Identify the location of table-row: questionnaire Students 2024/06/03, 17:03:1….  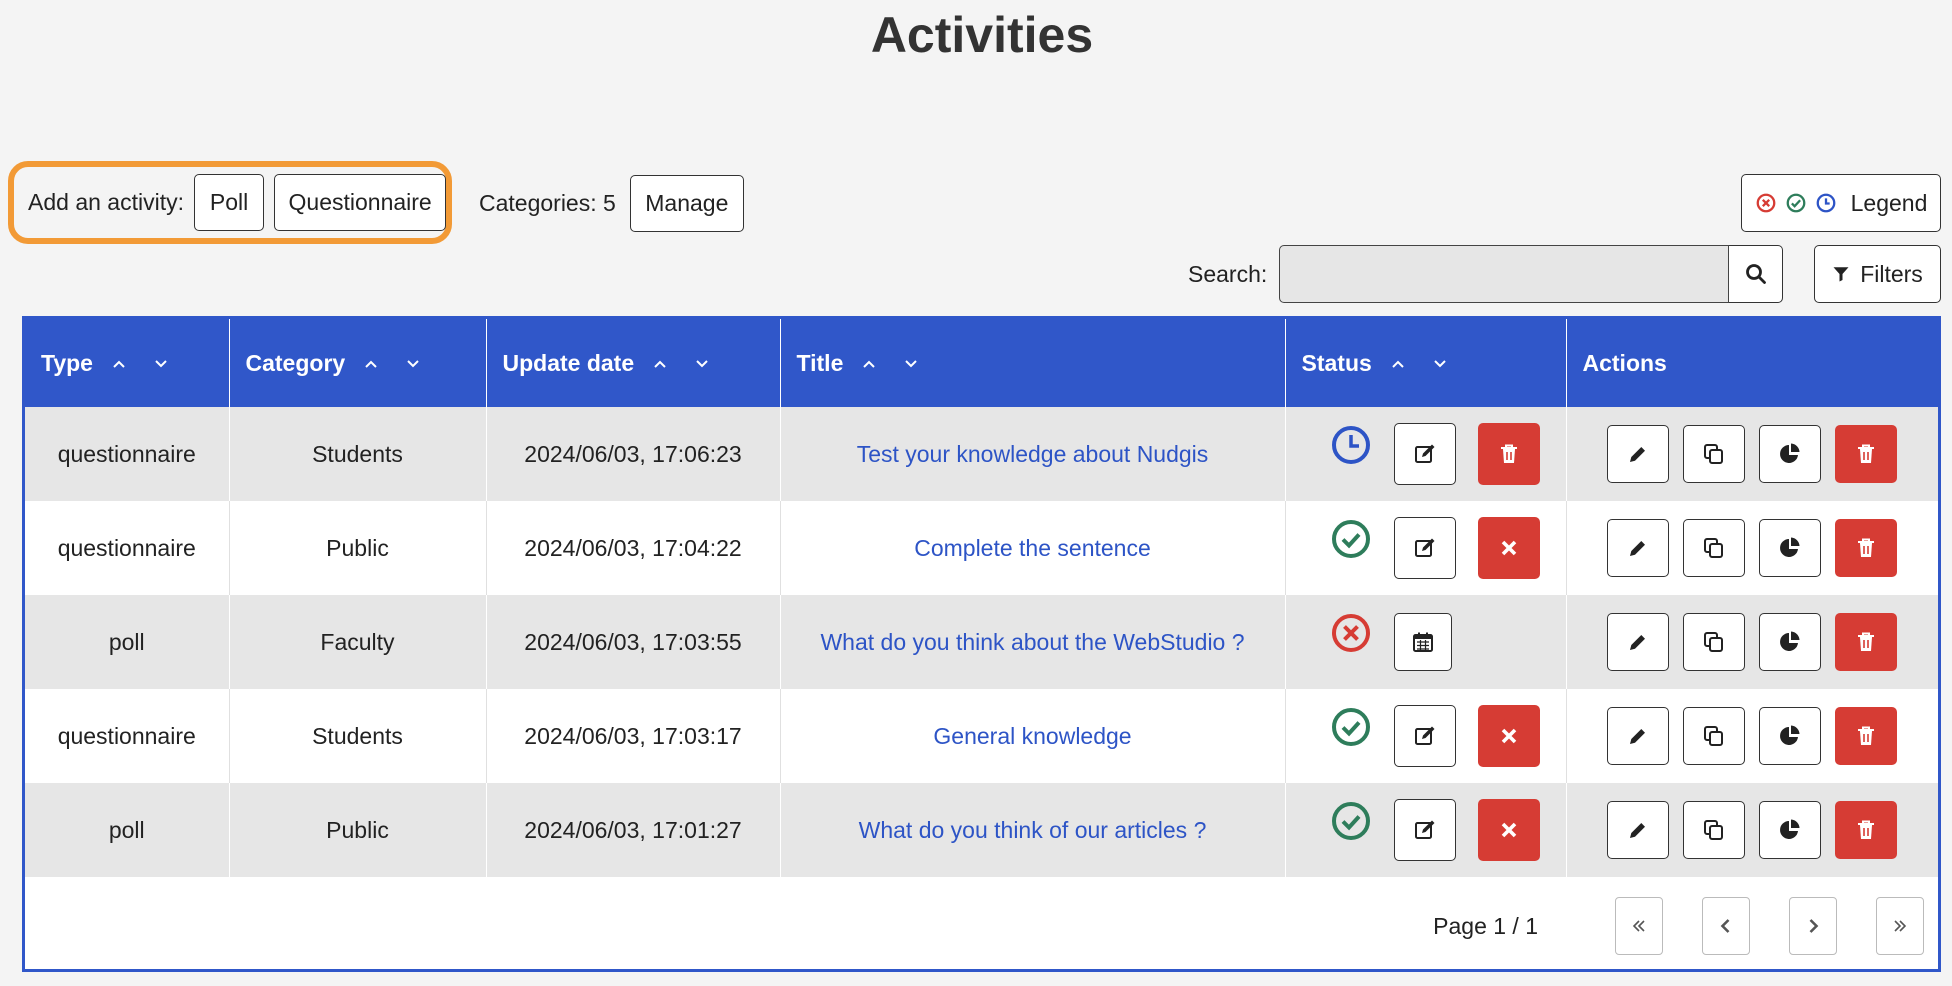
(981, 736).